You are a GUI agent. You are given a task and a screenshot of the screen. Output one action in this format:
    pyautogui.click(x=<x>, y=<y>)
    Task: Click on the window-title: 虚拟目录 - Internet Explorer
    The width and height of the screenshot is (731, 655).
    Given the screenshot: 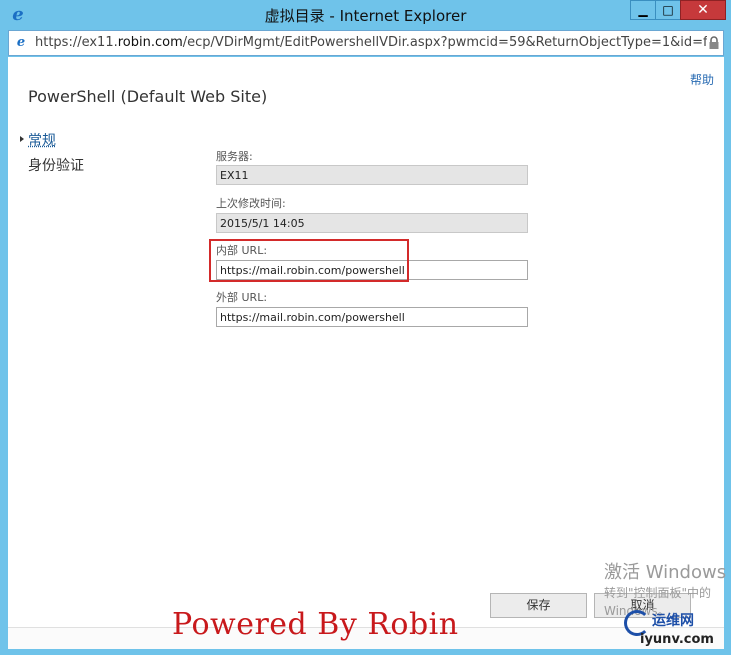 What is the action you would take?
    pyautogui.click(x=365, y=16)
    